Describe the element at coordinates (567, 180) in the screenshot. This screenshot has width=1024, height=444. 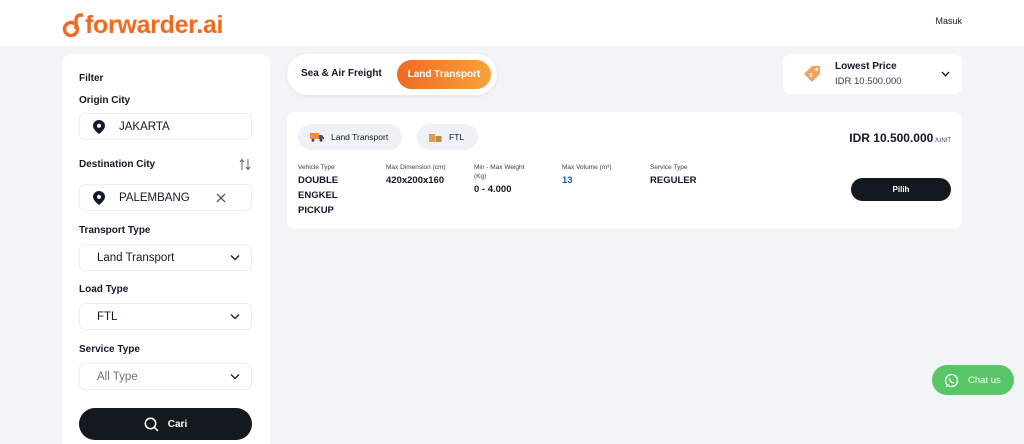
I see `max-volume-value: 13` at that location.